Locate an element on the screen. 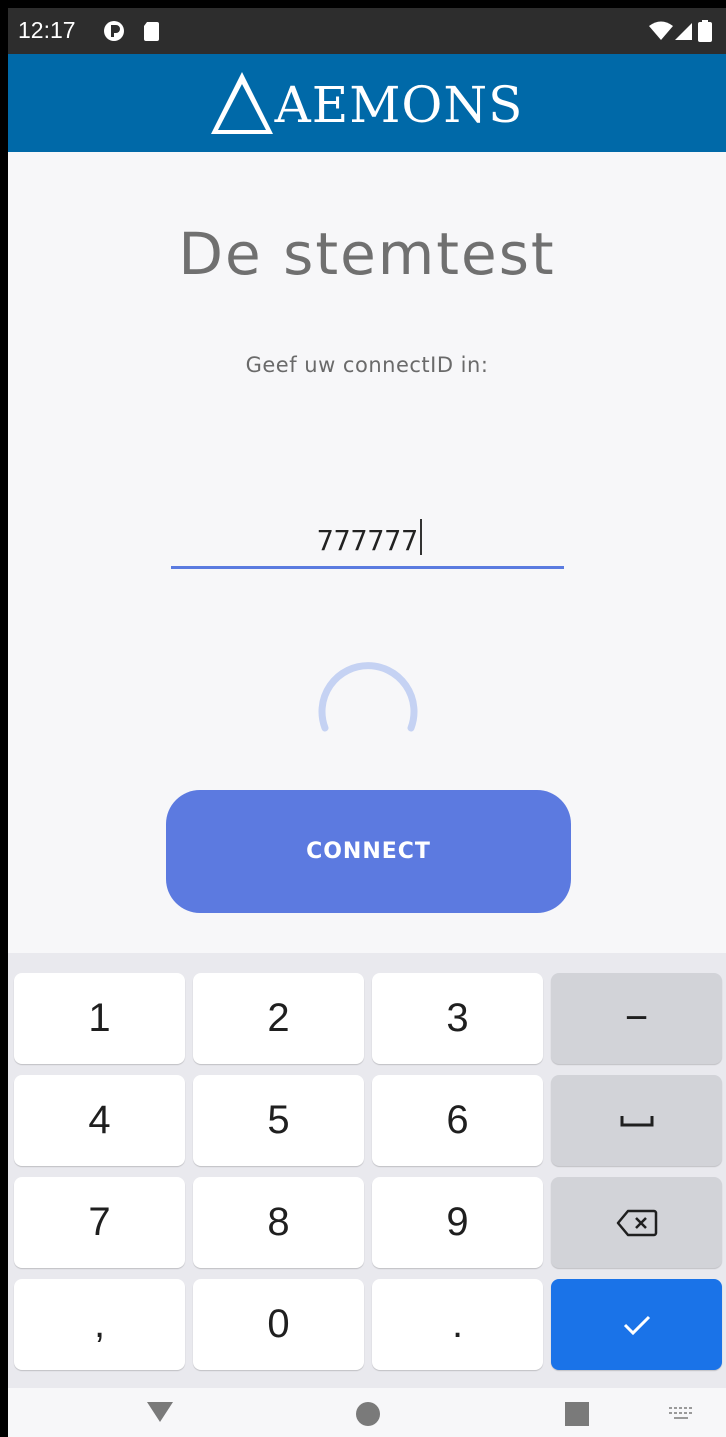 The image size is (726, 1437). delta-triangle-icon is located at coordinates (241, 103).